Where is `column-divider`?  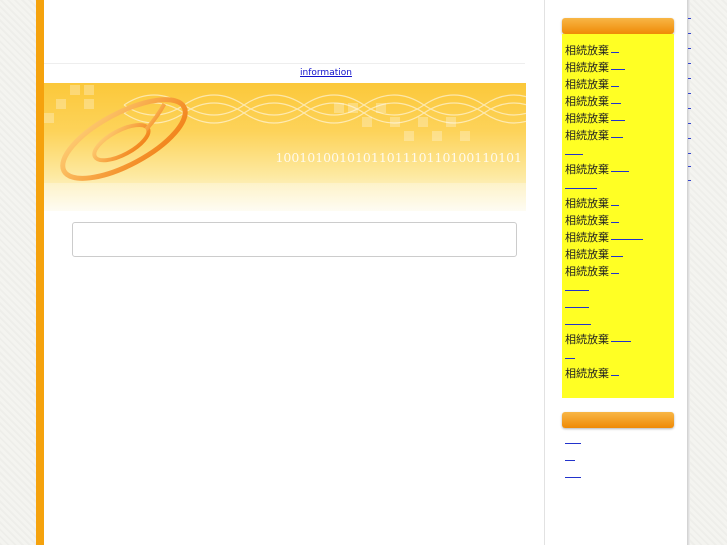
column-divider is located at coordinates (544, 272).